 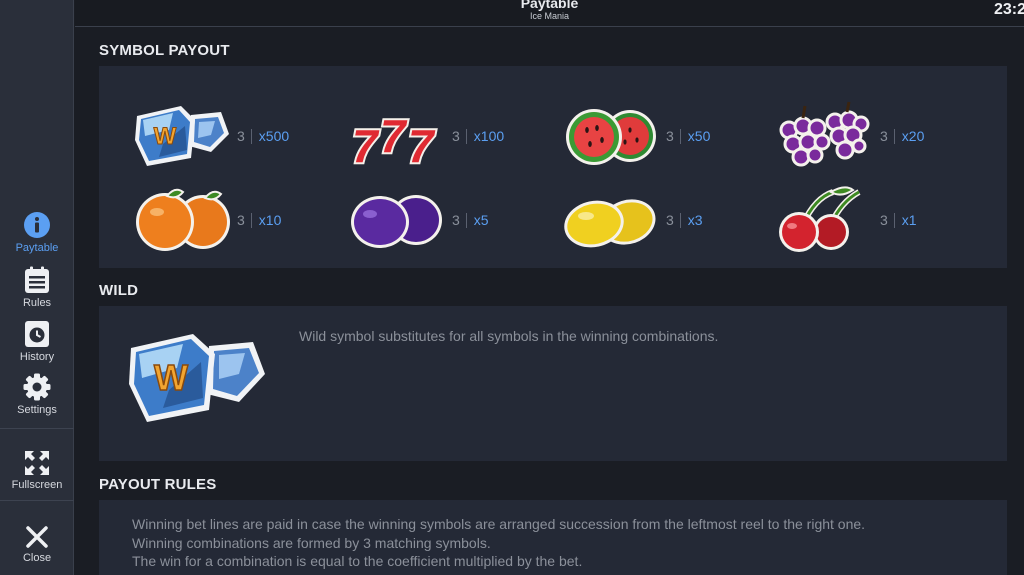 What do you see at coordinates (898, 220) in the screenshot?
I see `payout-multiplier: 3 x1` at bounding box center [898, 220].